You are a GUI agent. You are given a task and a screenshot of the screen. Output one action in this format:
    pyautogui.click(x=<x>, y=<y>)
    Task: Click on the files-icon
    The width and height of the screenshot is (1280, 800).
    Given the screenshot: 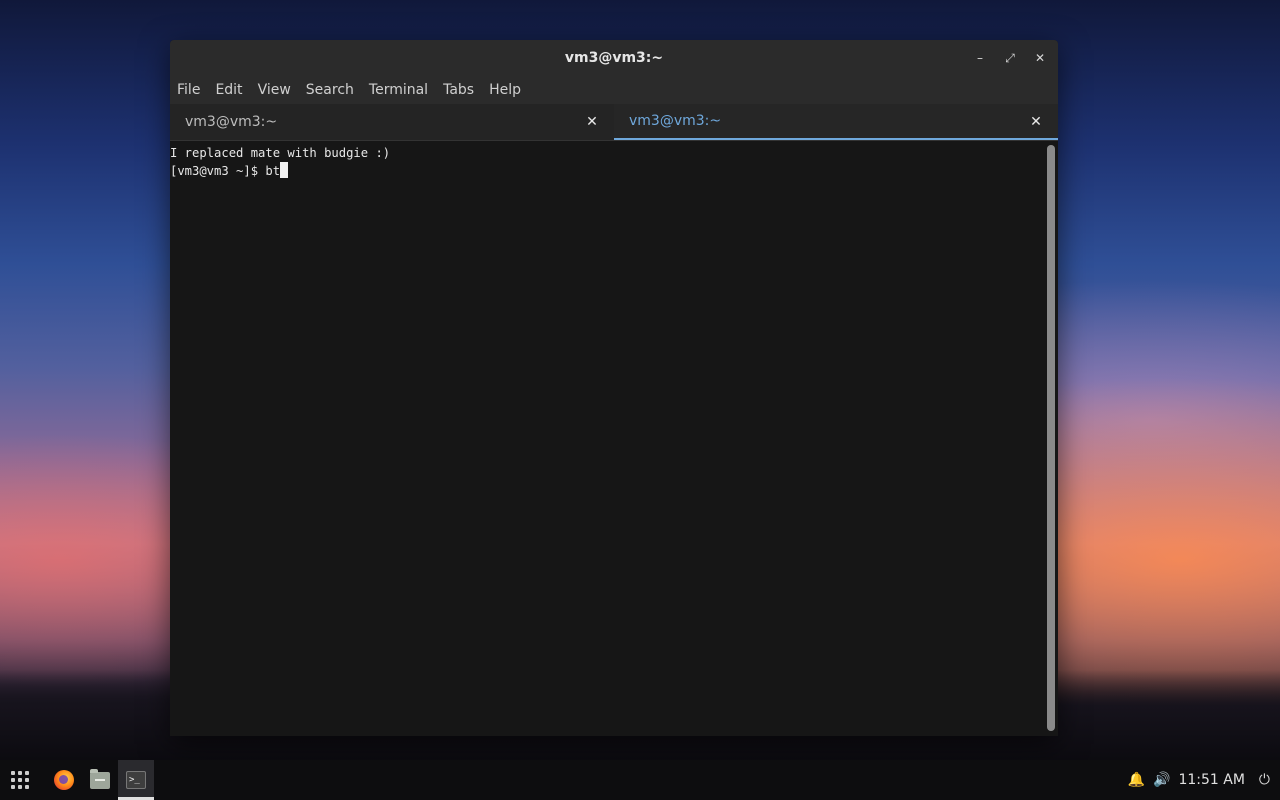 What is the action you would take?
    pyautogui.click(x=100, y=778)
    